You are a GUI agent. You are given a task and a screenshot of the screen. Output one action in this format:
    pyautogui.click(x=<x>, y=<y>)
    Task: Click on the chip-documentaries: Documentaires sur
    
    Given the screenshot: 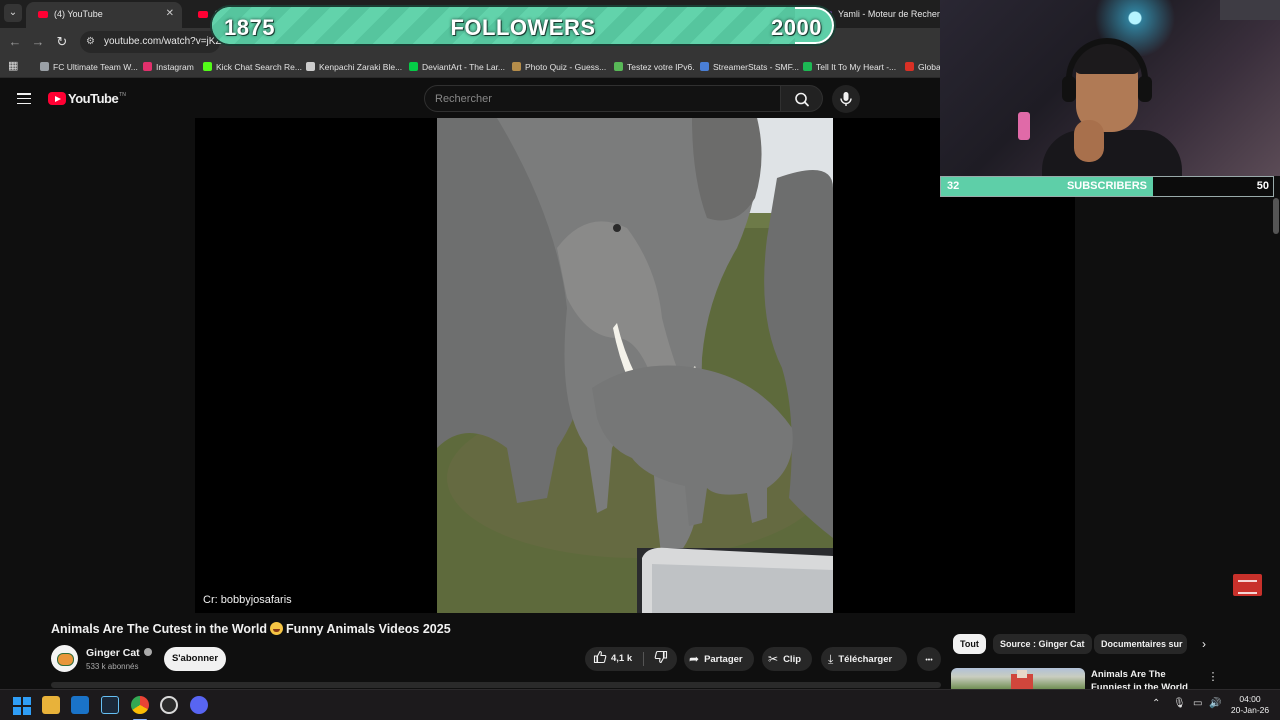 What is the action you would take?
    pyautogui.click(x=1140, y=644)
    